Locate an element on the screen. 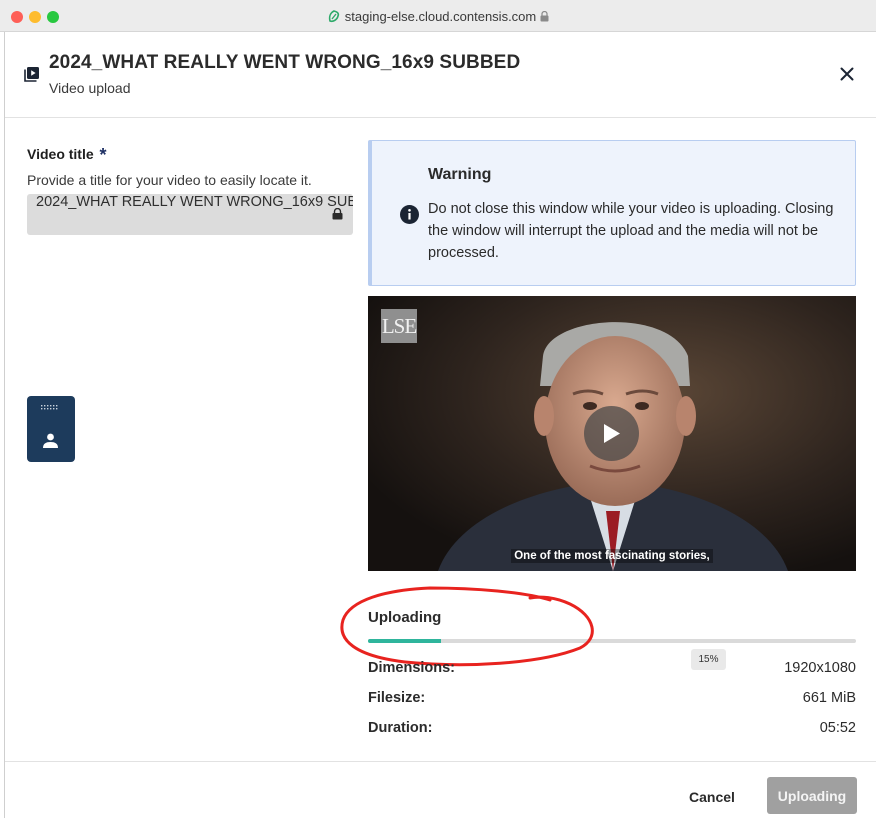 This screenshot has width=876, height=818. drag-grip-icon is located at coordinates (49, 407).